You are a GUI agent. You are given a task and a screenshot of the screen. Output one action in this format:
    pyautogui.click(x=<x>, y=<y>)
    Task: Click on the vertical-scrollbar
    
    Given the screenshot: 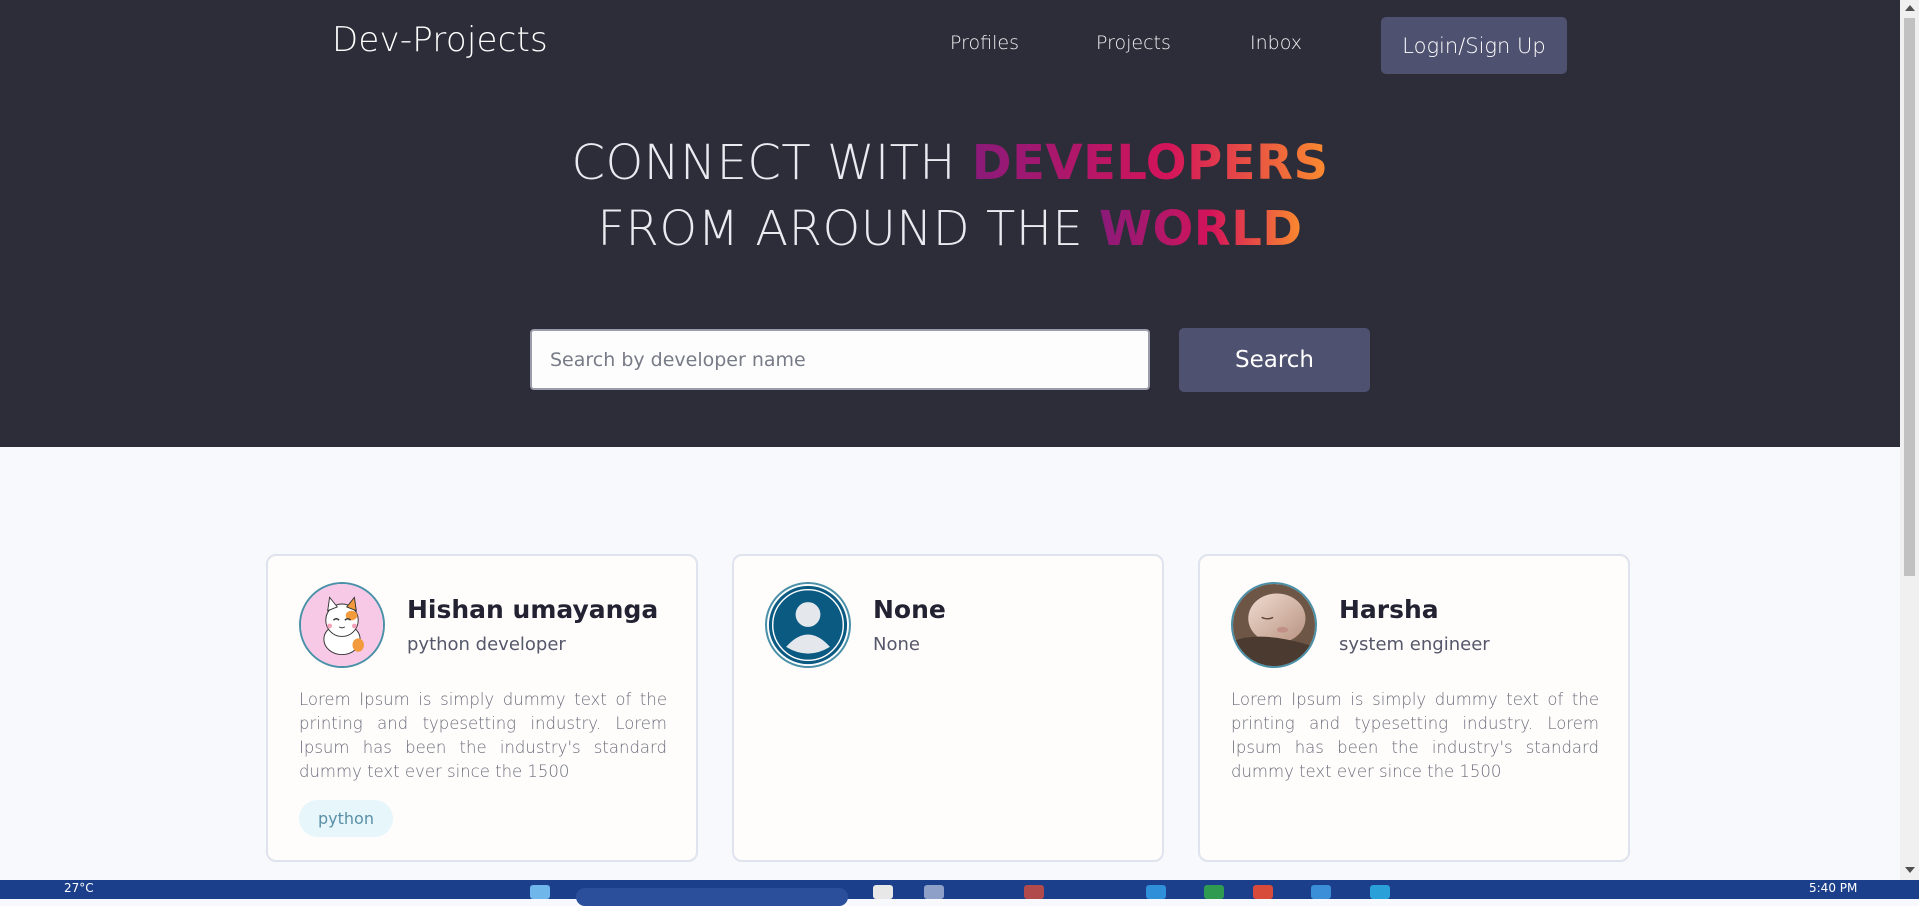 What is the action you would take?
    pyautogui.click(x=1909, y=440)
    